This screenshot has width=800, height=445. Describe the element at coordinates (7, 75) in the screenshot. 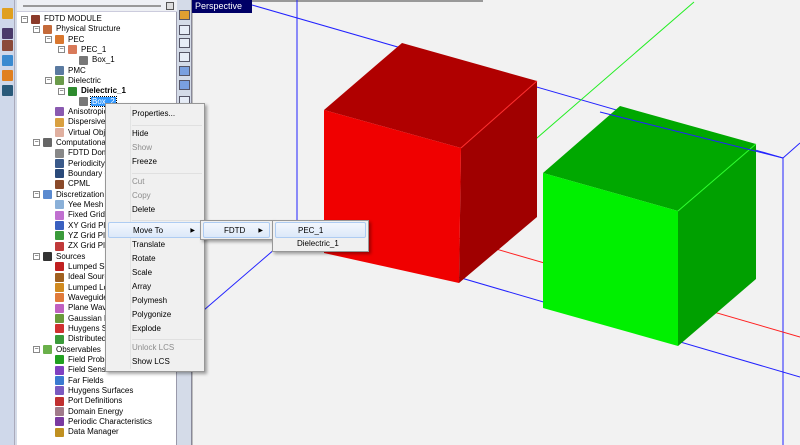

I see `module-5-icon` at that location.